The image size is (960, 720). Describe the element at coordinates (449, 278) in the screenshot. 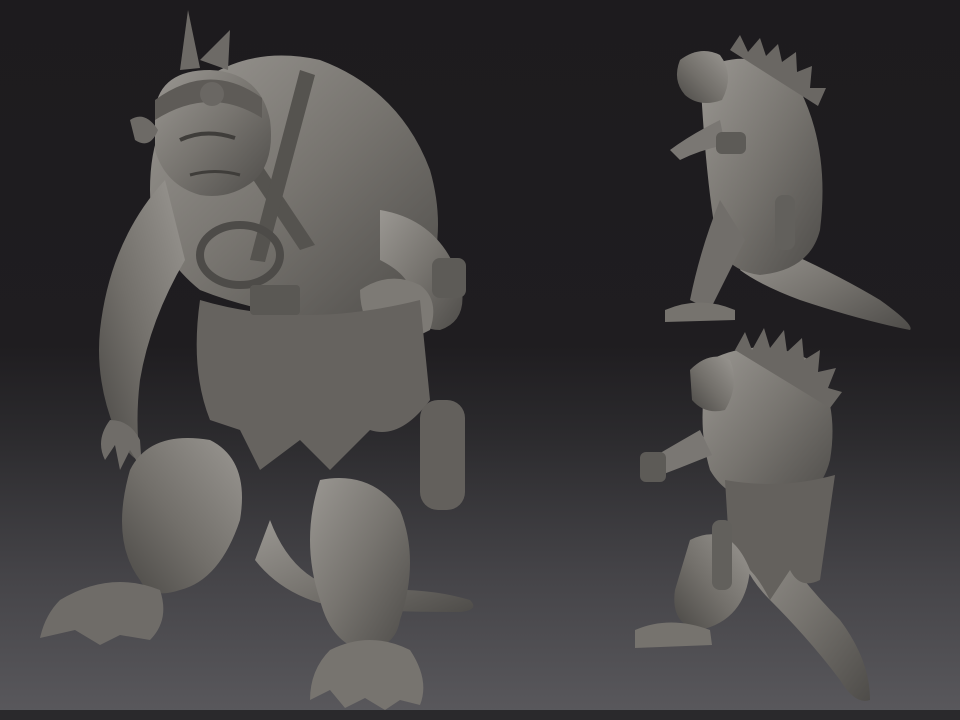

I see `main-wrist-band` at that location.